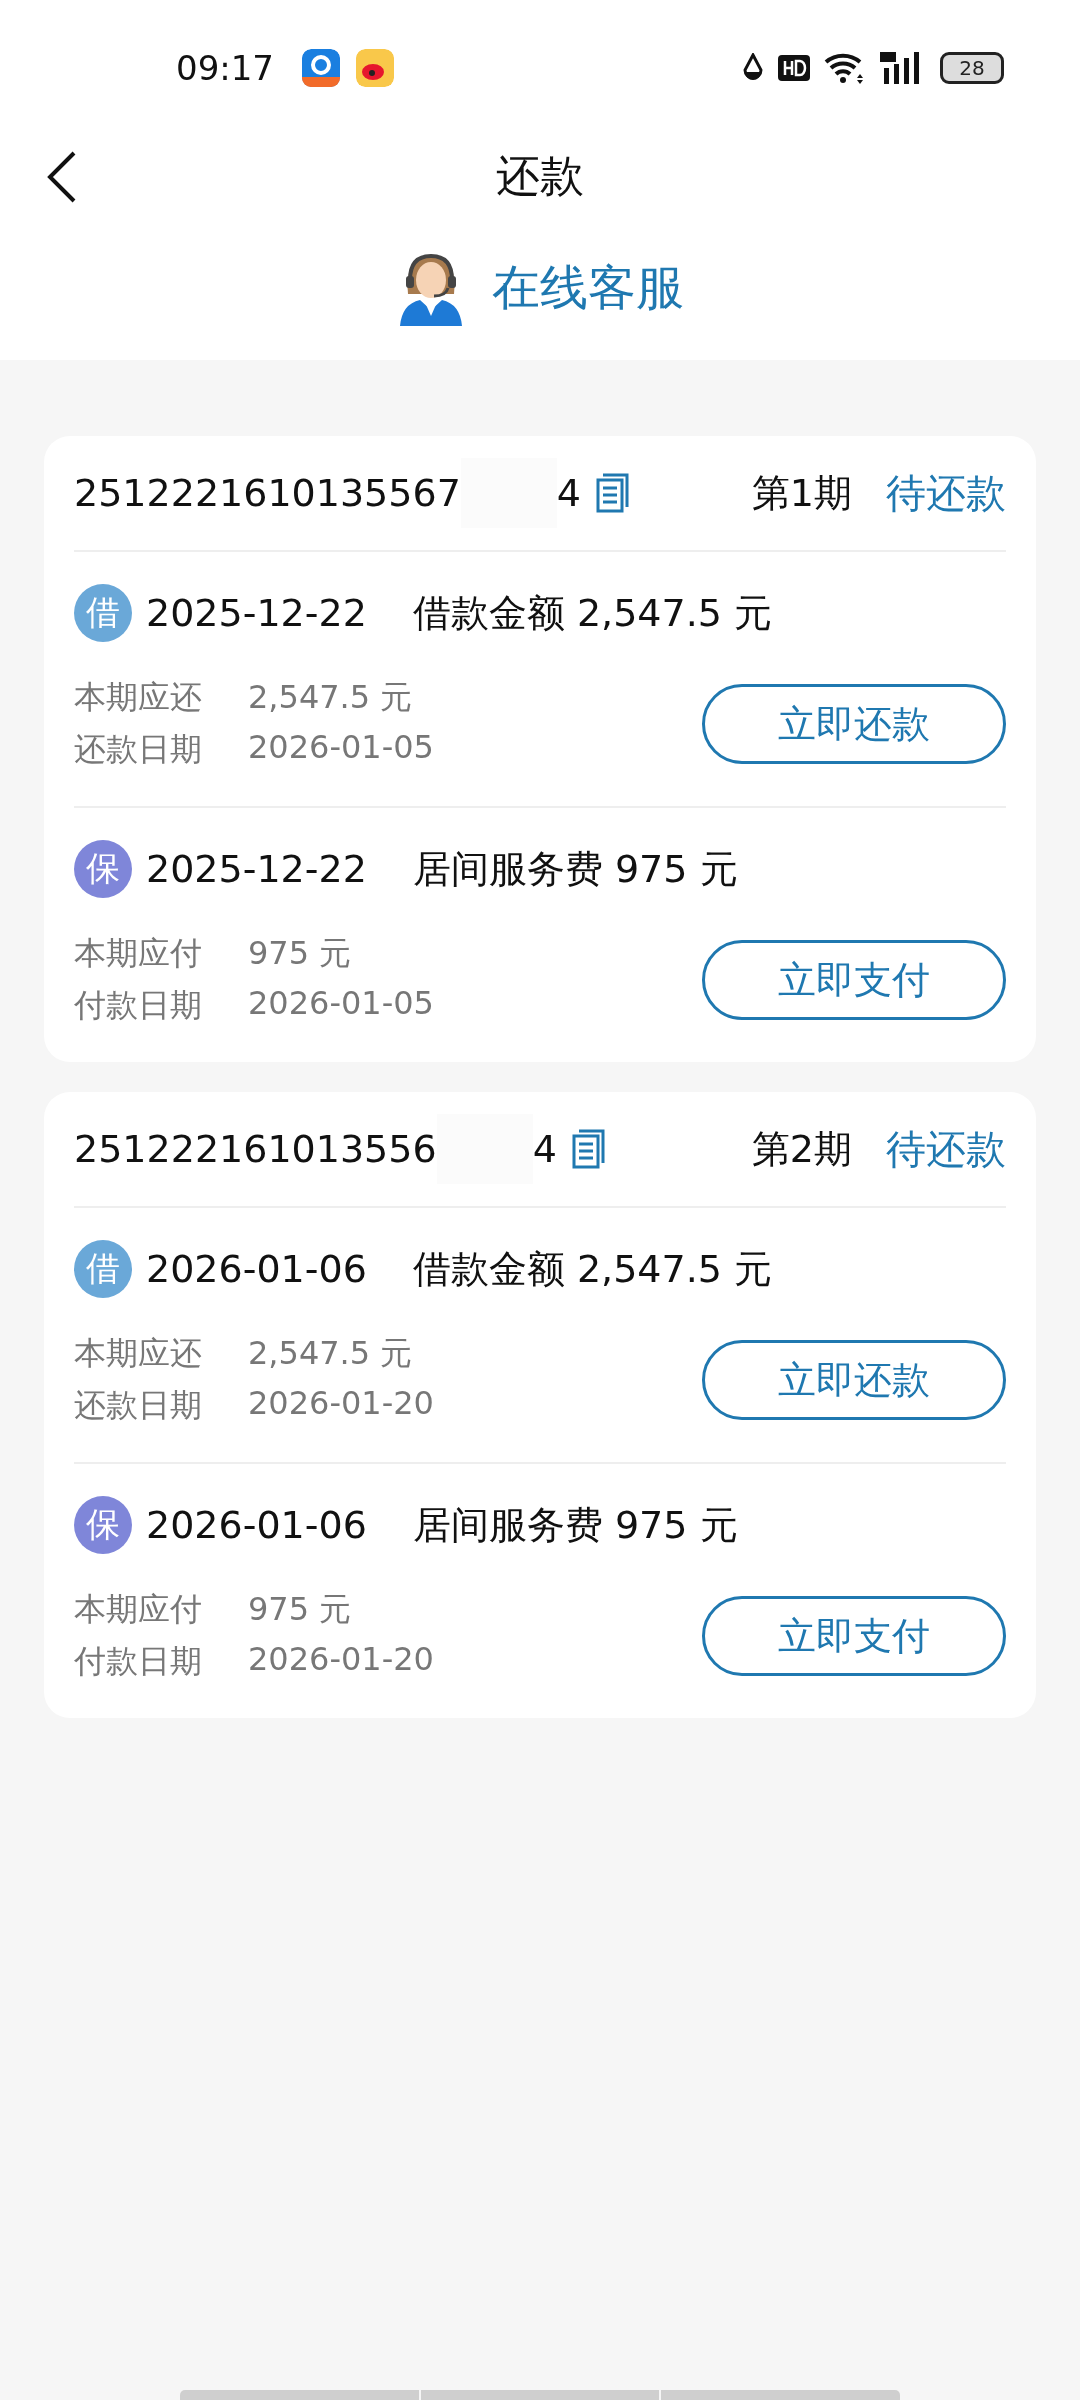 This screenshot has width=1080, height=2400. Describe the element at coordinates (801, 1149) in the screenshot. I see `period-label: 第2期` at that location.